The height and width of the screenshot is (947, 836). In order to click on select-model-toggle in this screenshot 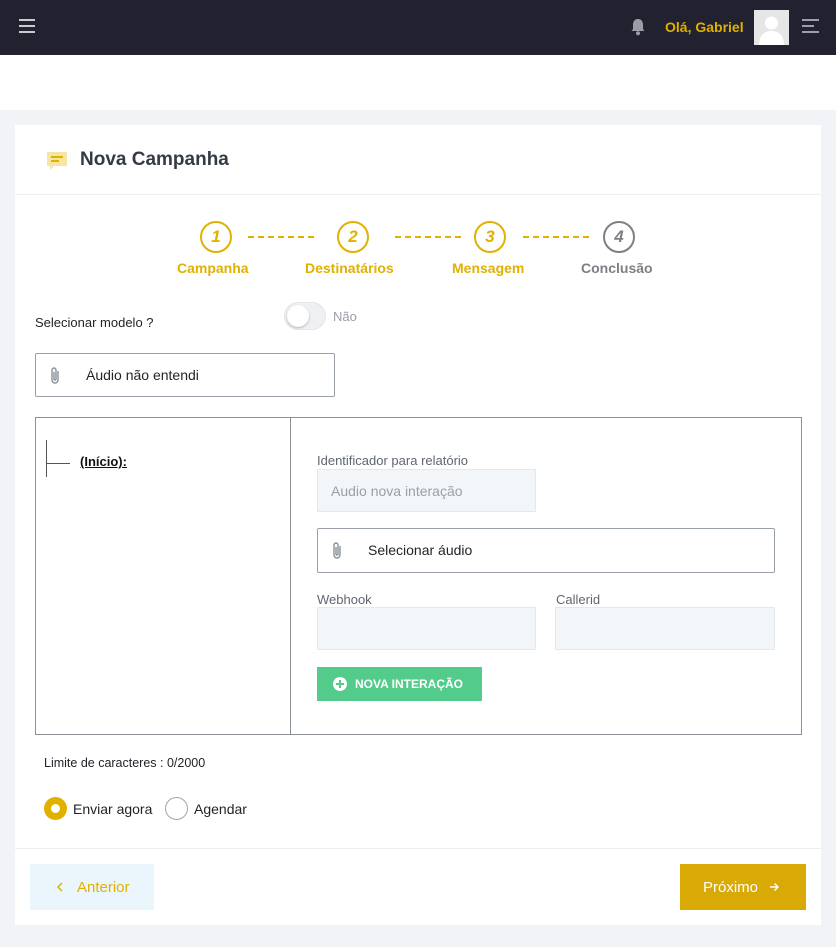, I will do `click(305, 316)`.